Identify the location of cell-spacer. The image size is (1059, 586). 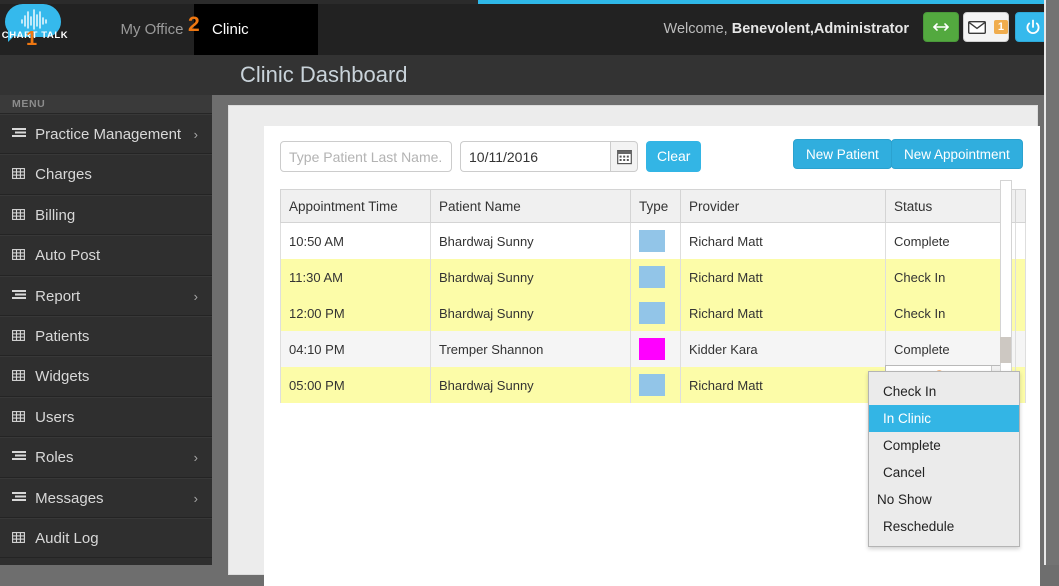
(1020, 349).